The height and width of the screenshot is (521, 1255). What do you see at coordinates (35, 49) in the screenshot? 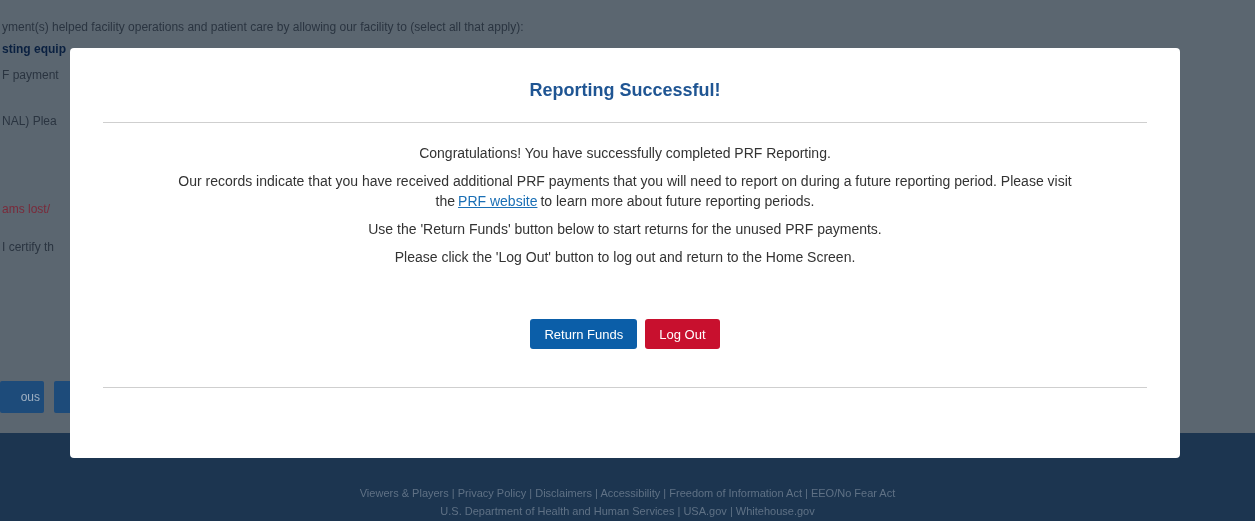
I see `option-link: sting equip` at bounding box center [35, 49].